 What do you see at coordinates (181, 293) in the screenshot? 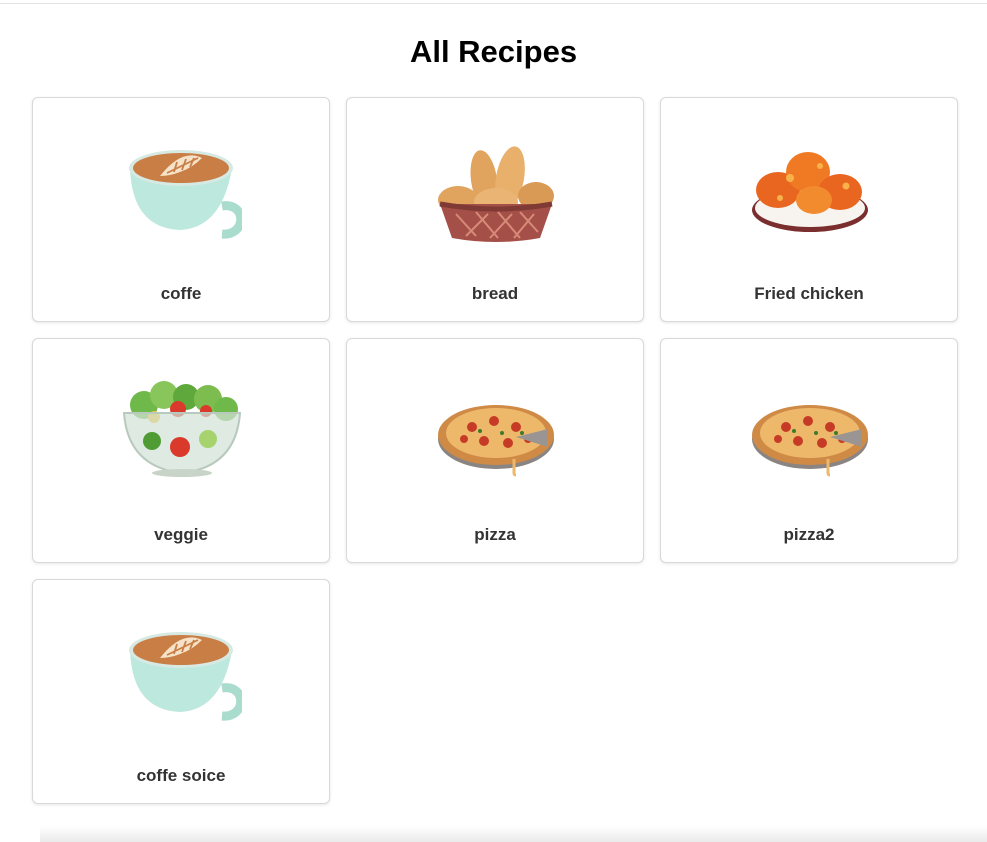
I see `recipe-name: coffe` at bounding box center [181, 293].